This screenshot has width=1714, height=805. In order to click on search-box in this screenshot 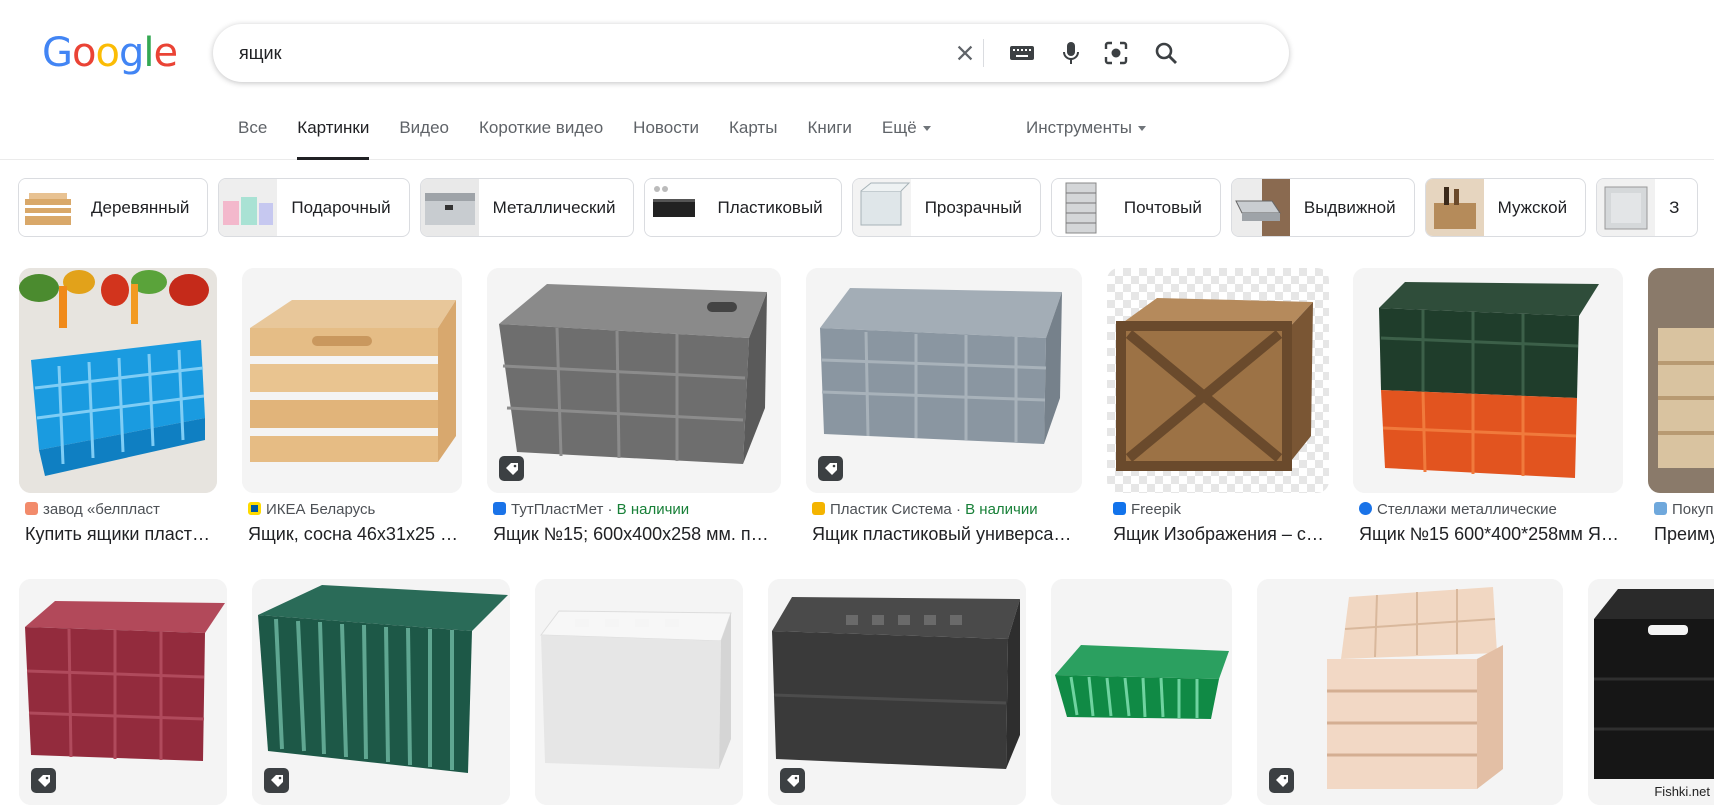, I will do `click(751, 53)`.